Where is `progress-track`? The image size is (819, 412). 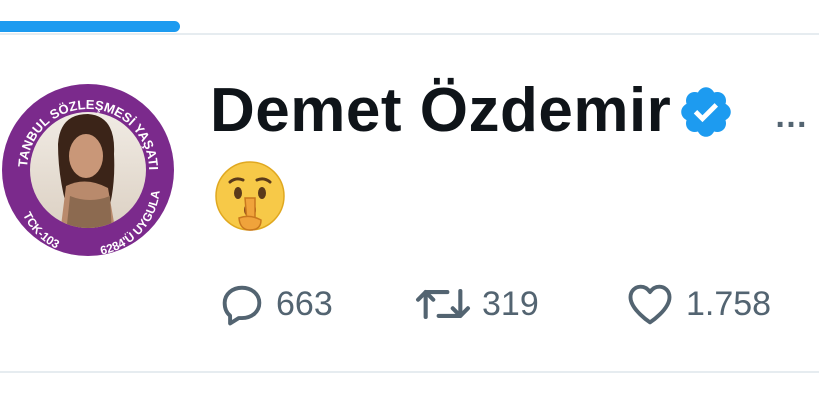 progress-track is located at coordinates (409, 34).